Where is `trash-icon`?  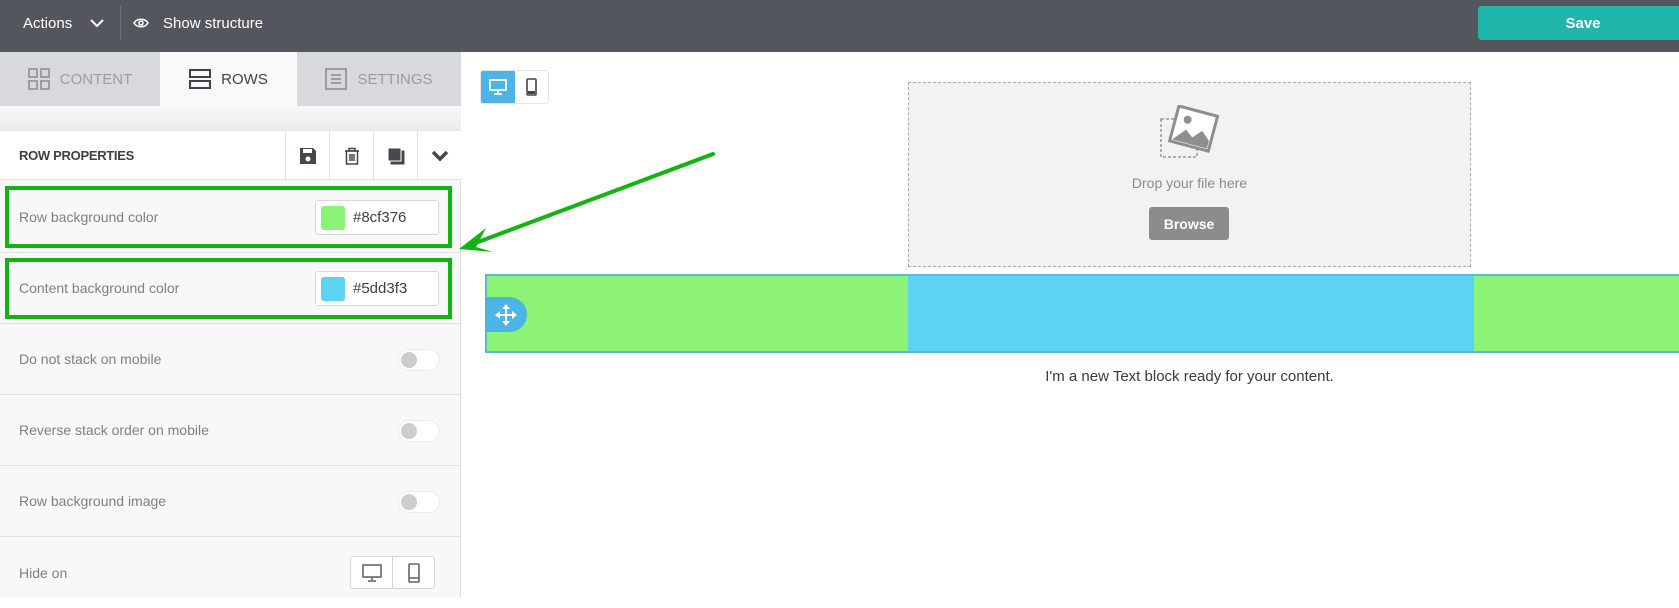 trash-icon is located at coordinates (351, 156).